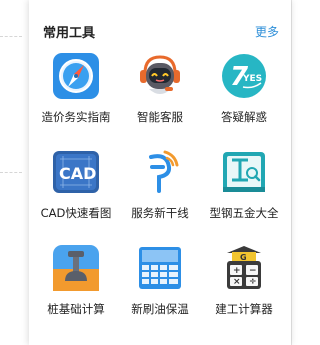 This screenshot has height=345, width=320. What do you see at coordinates (243, 257) in the screenshot?
I see `svg-text: G` at bounding box center [243, 257].